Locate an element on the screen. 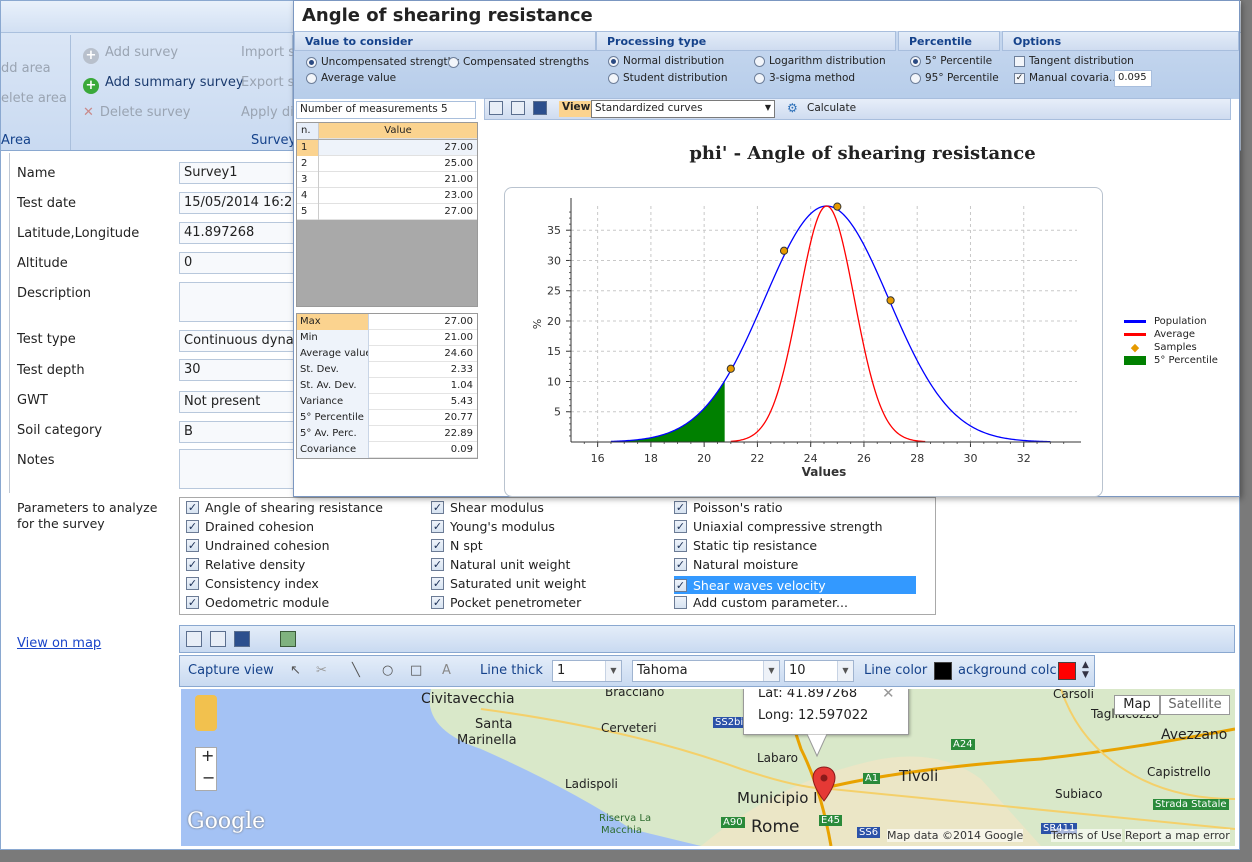 Image resolution: width=1252 pixels, height=862 pixels. parameter-checkbox: ✓ Oedometric module is located at coordinates (257, 602).